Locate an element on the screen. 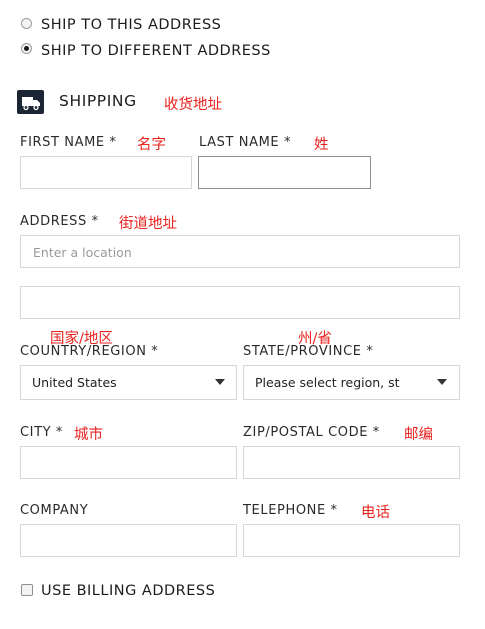 The width and height of the screenshot is (485, 629). telephone-input is located at coordinates (351, 540).